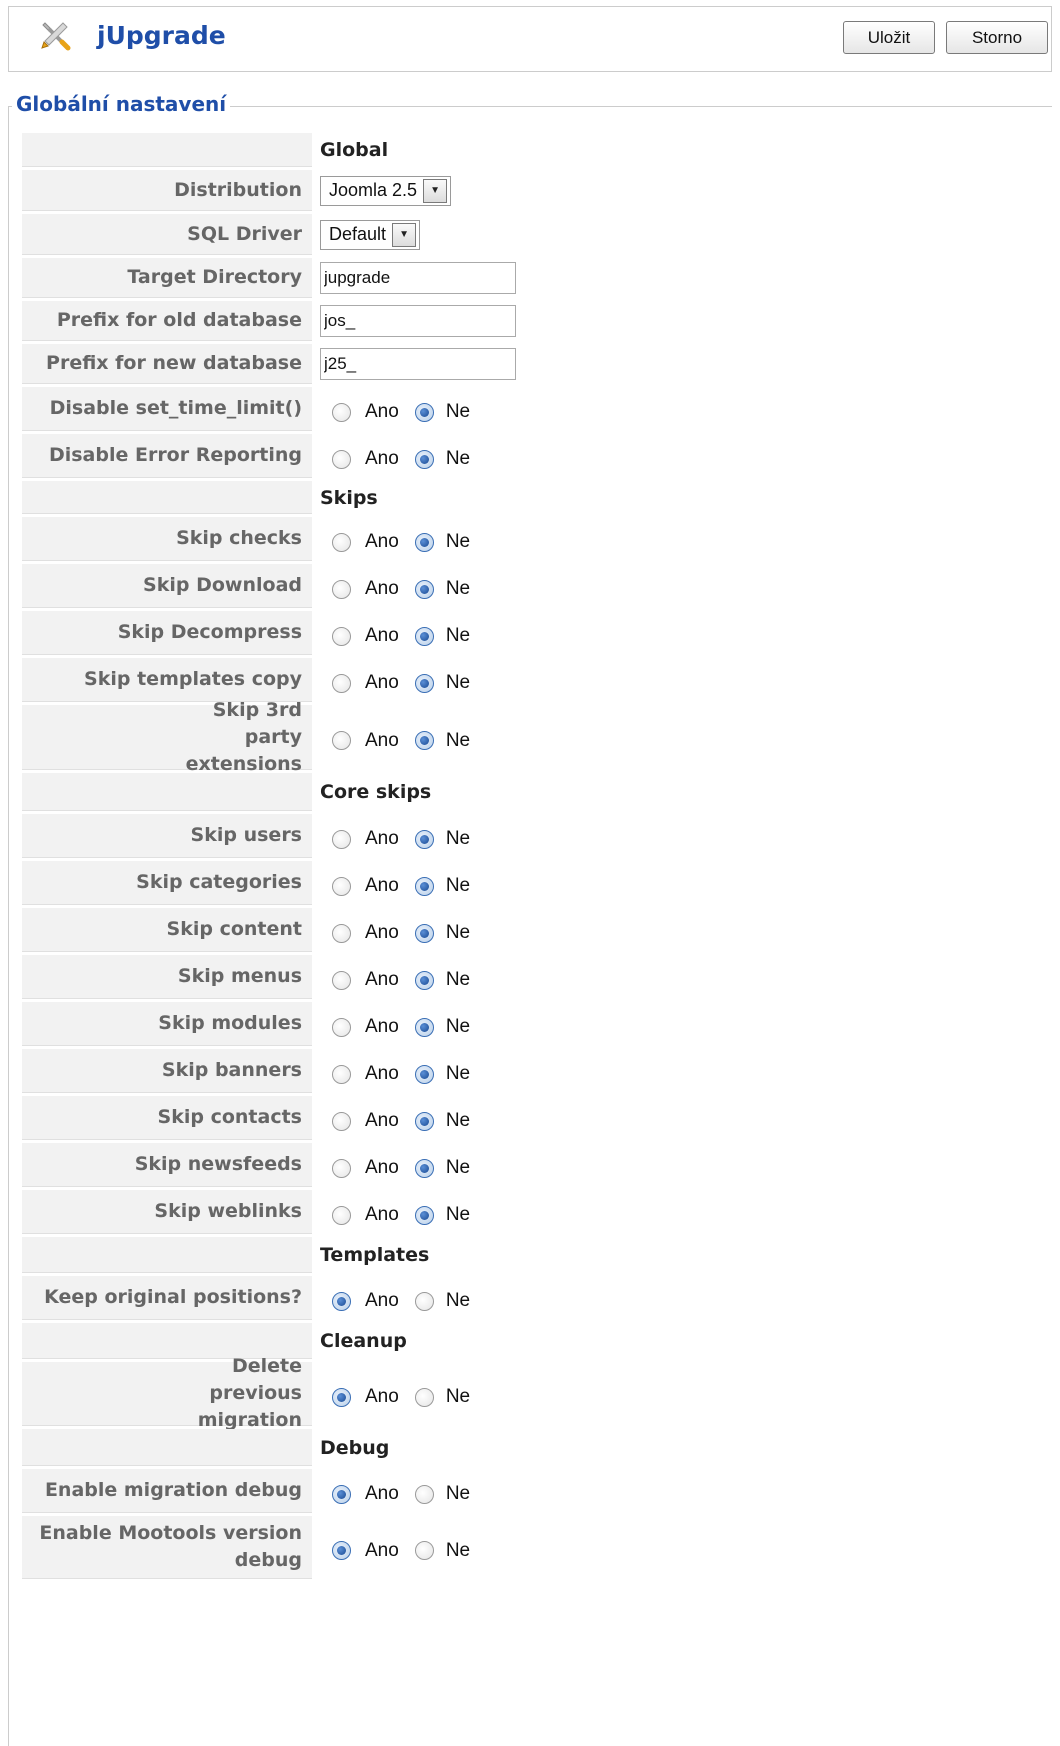 The height and width of the screenshot is (1746, 1060). Describe the element at coordinates (997, 37) in the screenshot. I see `cancel-button: Storno` at that location.